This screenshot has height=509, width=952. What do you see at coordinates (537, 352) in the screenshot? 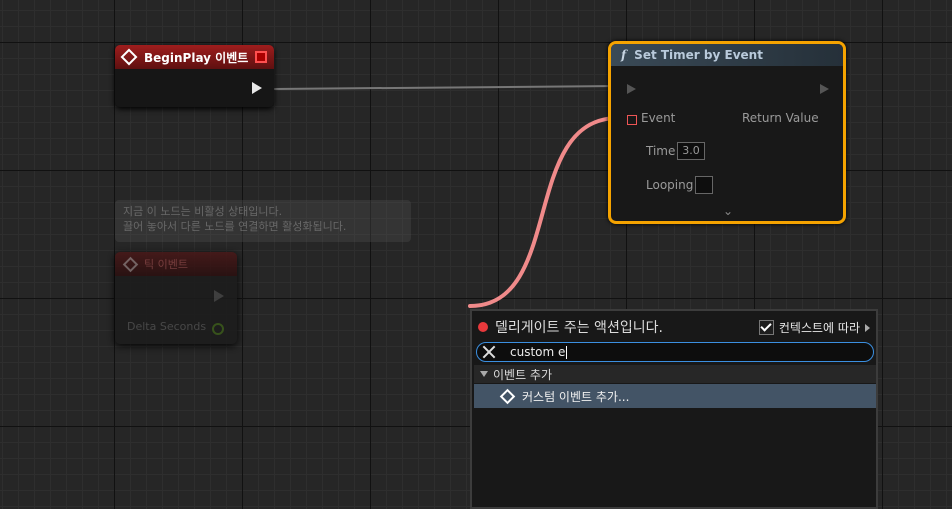
I see `search-value: custom e` at bounding box center [537, 352].